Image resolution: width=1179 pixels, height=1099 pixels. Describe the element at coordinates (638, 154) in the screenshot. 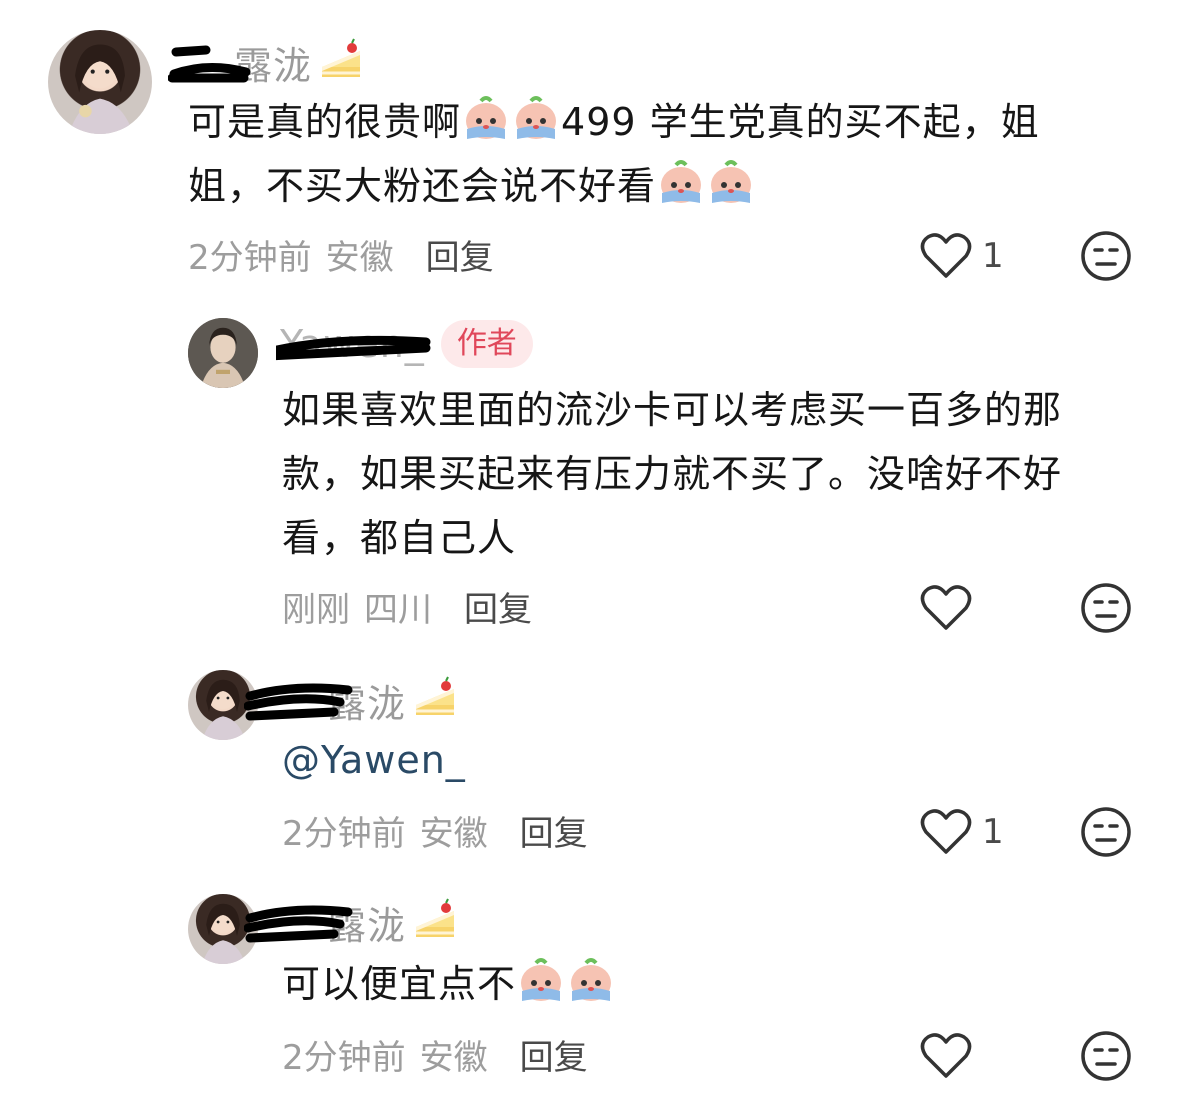

I see `comment-text: 可是真的很贵啊 499 学生党真的买不起，姐姐，不买大粉还会说不好看` at that location.